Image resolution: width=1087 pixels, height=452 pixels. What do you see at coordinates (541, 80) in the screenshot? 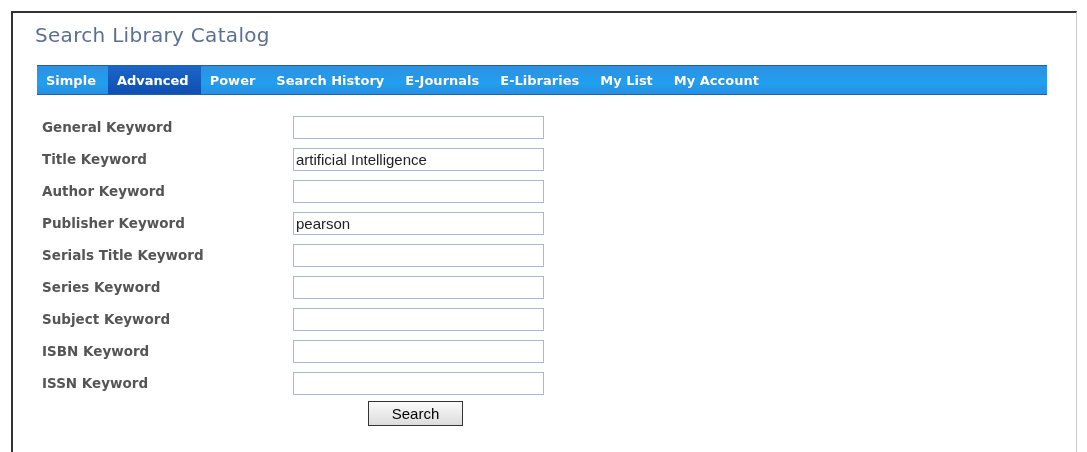
I see `nav-tab: E-Libraries` at bounding box center [541, 80].